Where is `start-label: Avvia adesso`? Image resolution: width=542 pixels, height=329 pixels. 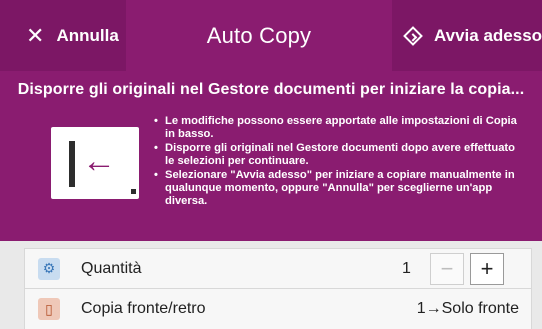 start-label: Avvia adesso is located at coordinates (488, 35).